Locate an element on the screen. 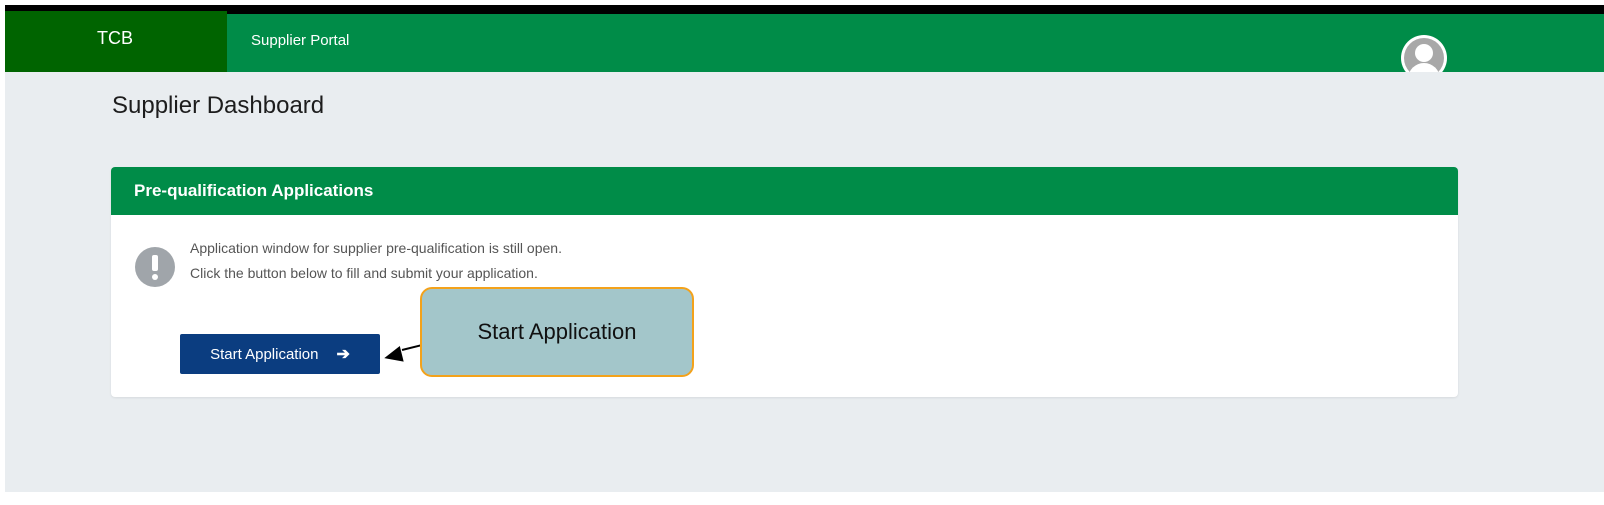 The width and height of the screenshot is (1604, 505). exclamation-circle-icon is located at coordinates (155, 267).